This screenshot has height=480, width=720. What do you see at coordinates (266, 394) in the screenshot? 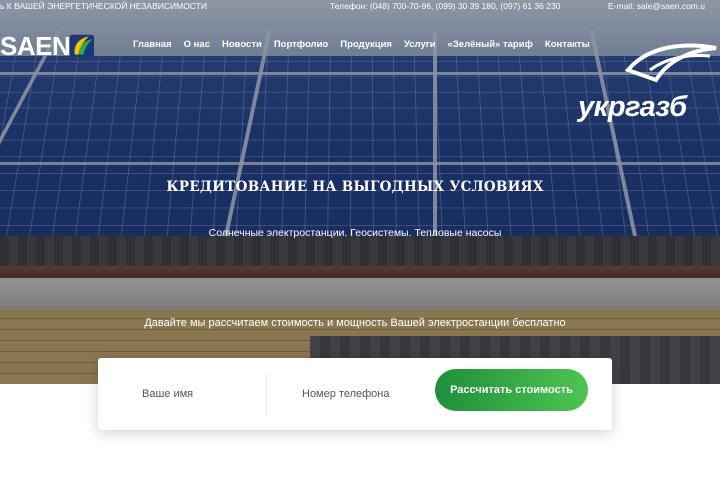
I see `field-divider` at bounding box center [266, 394].